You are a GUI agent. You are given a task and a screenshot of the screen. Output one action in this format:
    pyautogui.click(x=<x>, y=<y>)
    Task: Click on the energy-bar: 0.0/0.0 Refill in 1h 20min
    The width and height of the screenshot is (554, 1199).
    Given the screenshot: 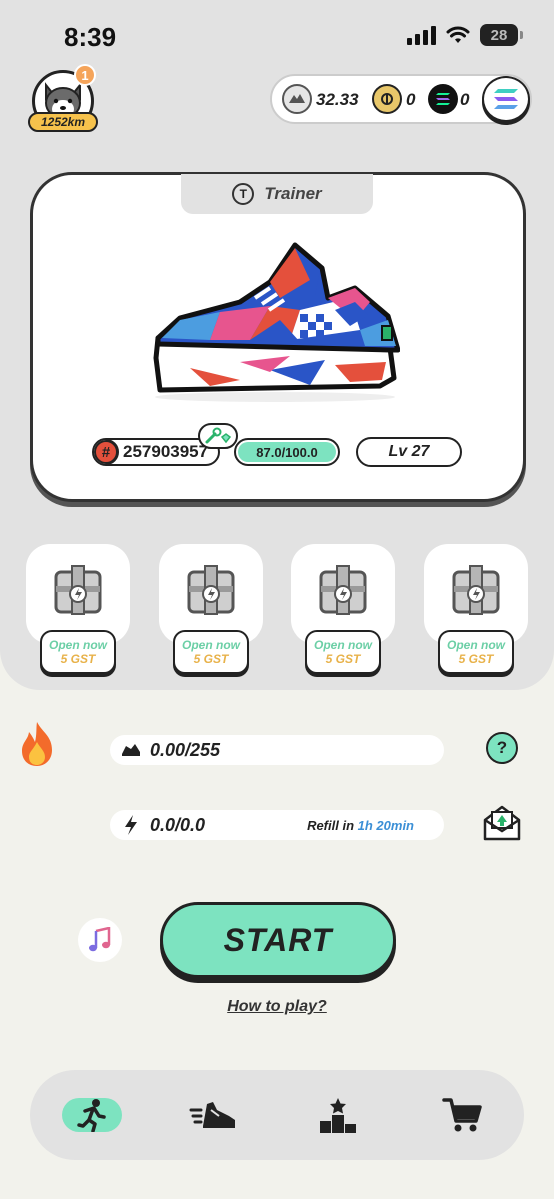 What is the action you would take?
    pyautogui.click(x=277, y=825)
    